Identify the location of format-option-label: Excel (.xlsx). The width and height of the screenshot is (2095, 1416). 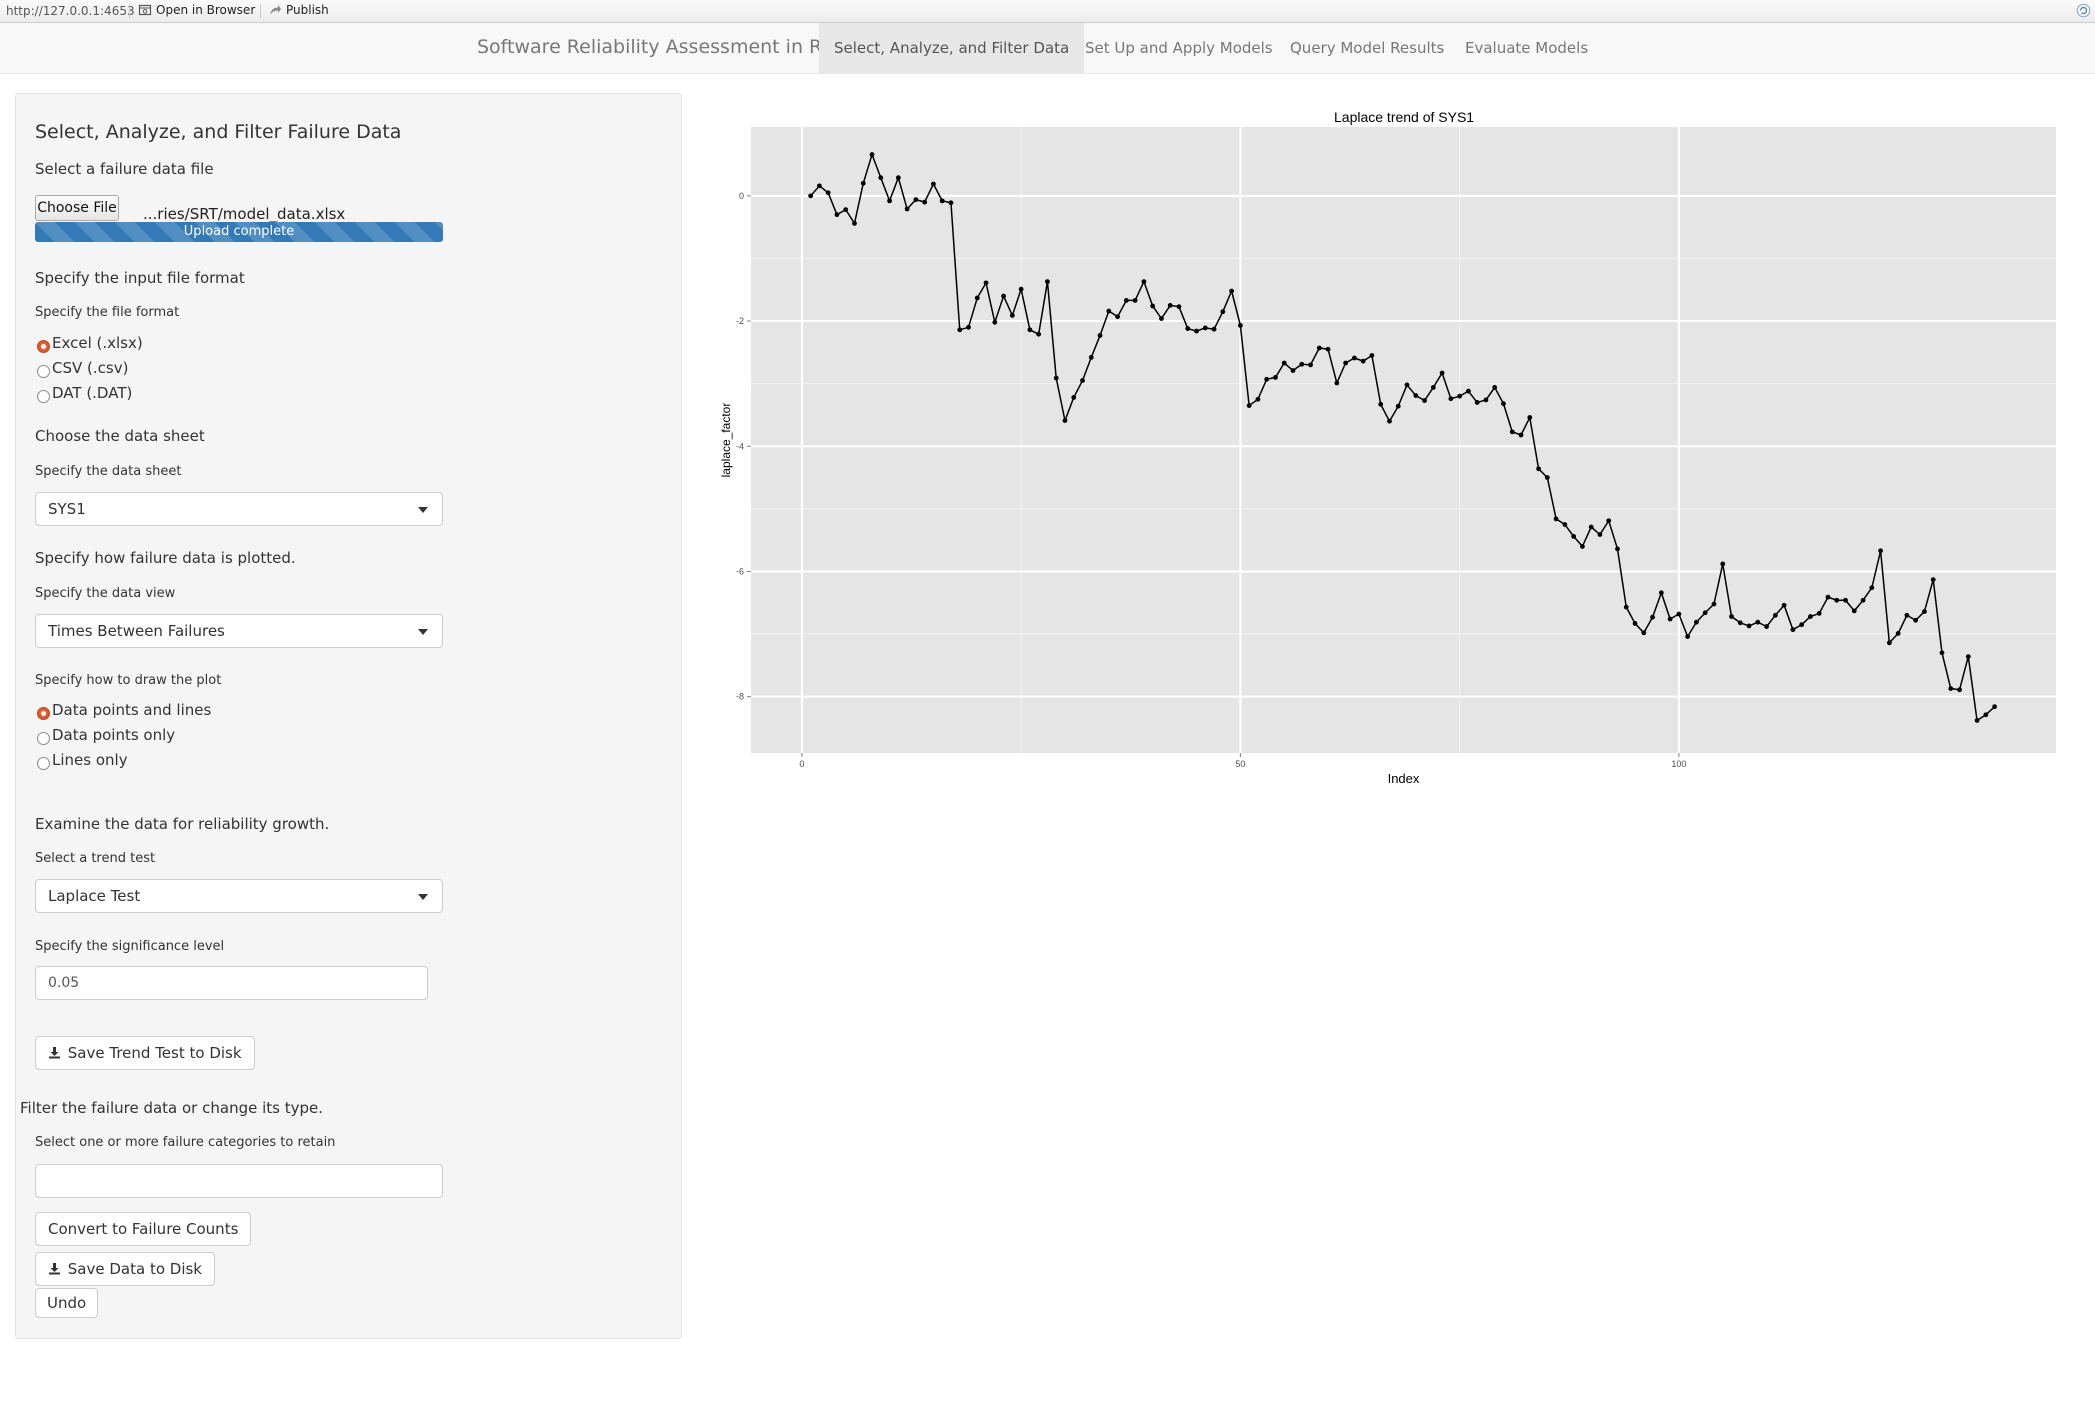
(97, 343).